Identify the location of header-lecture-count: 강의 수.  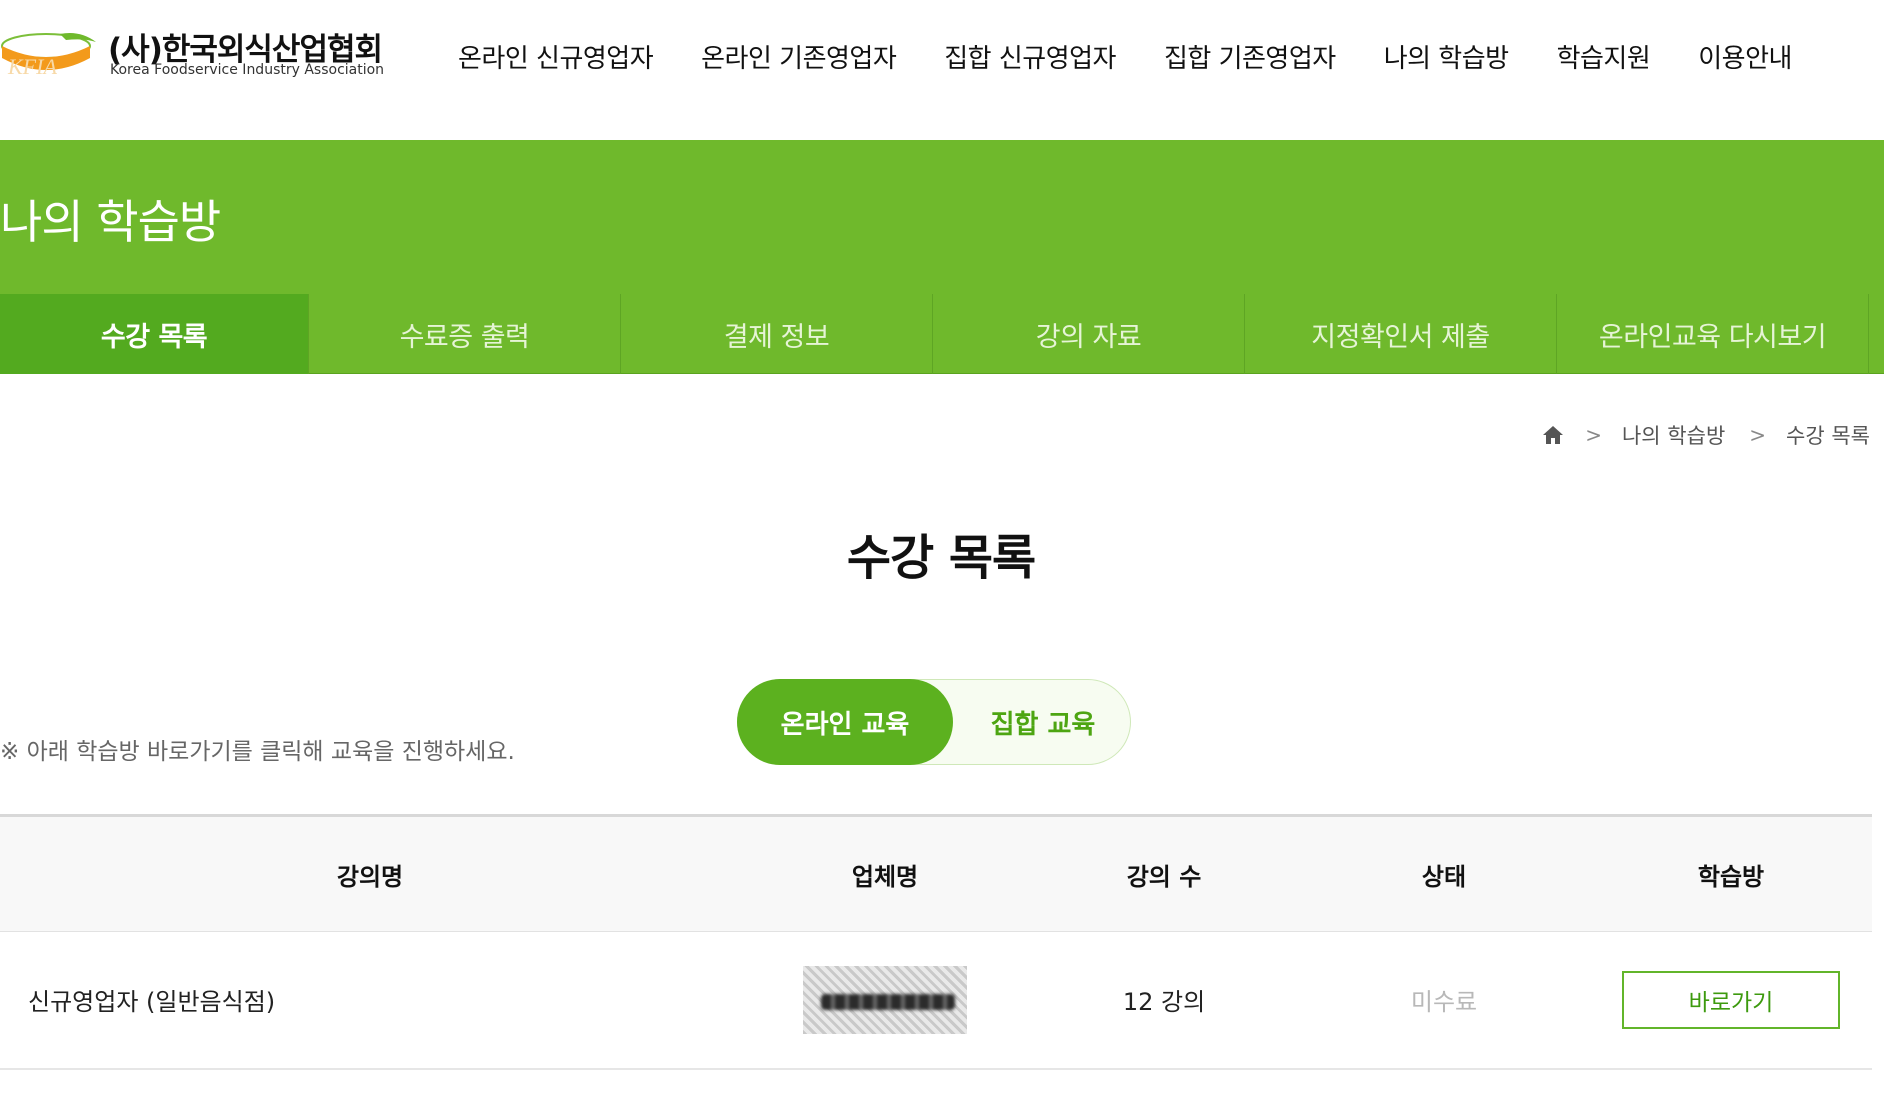
(1164, 873).